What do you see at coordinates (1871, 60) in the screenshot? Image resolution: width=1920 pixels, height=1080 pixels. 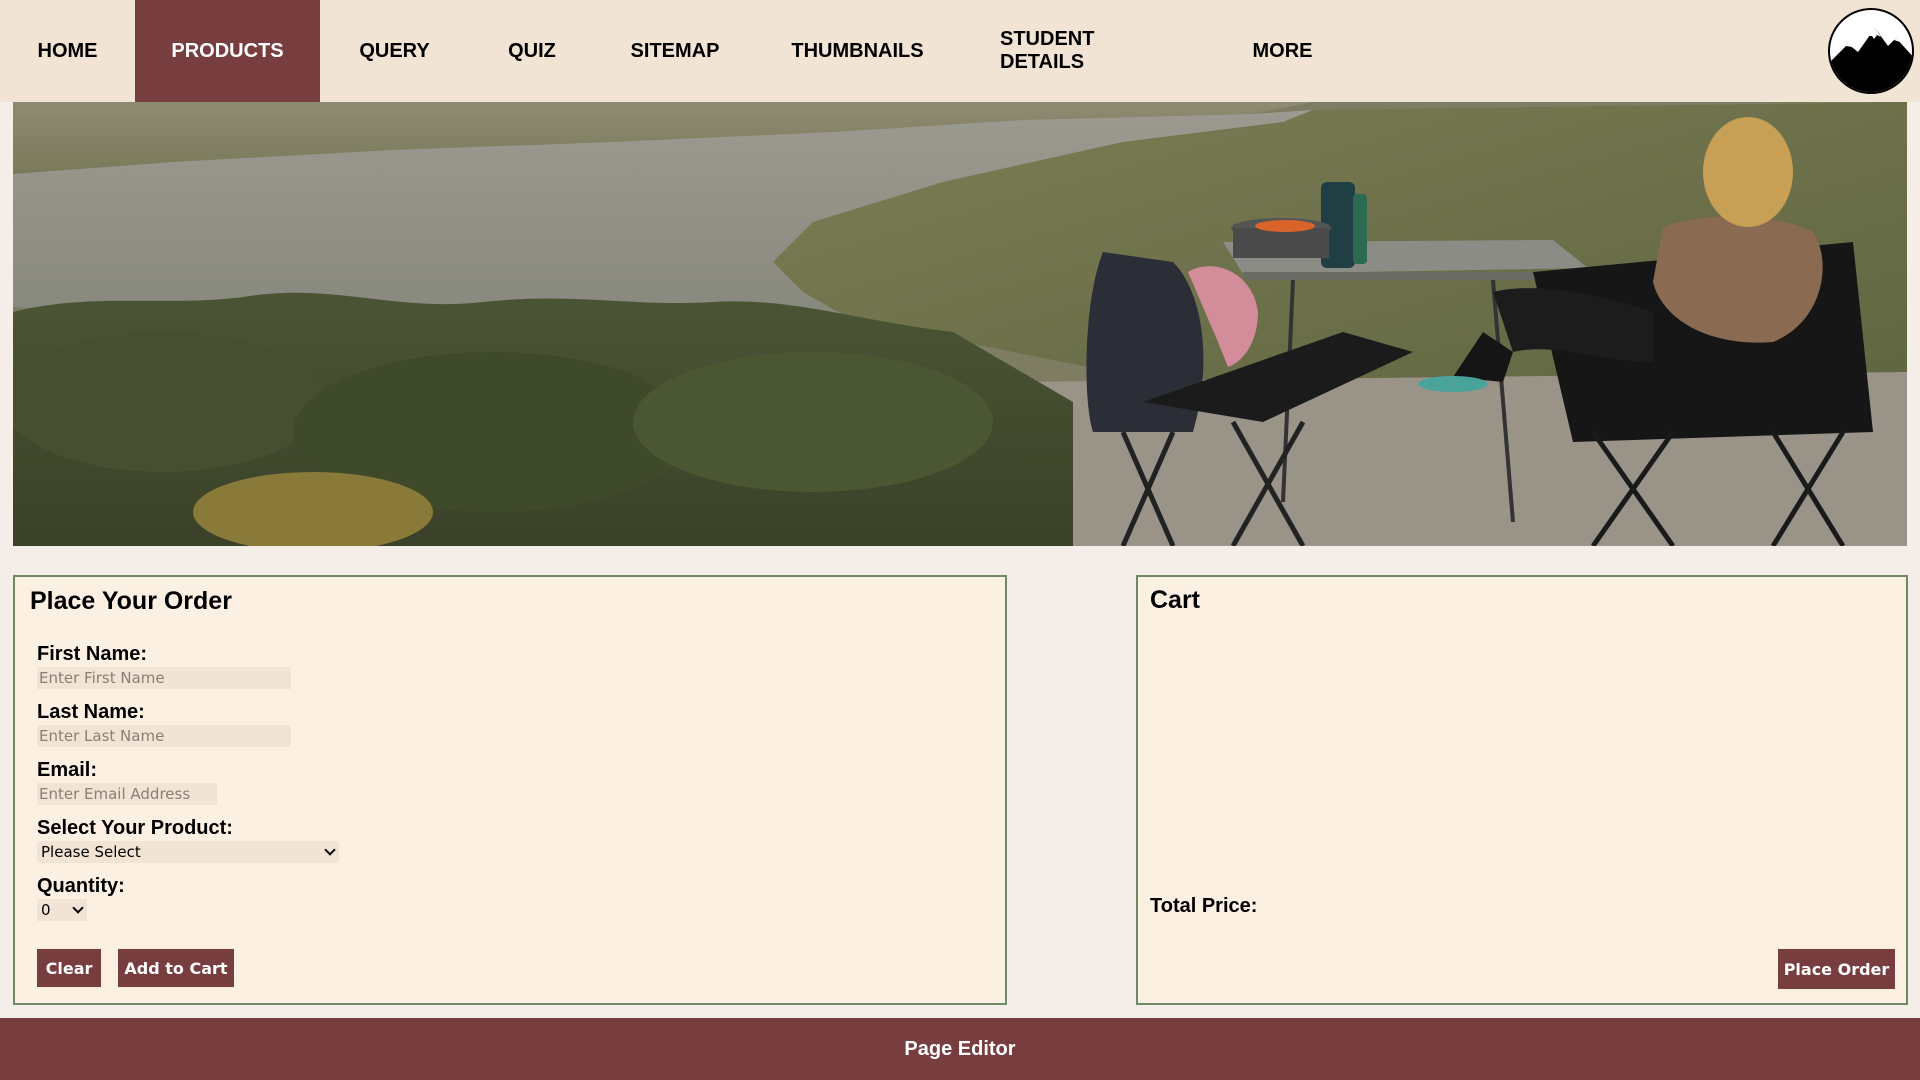 I see `mountain-logo-svg` at bounding box center [1871, 60].